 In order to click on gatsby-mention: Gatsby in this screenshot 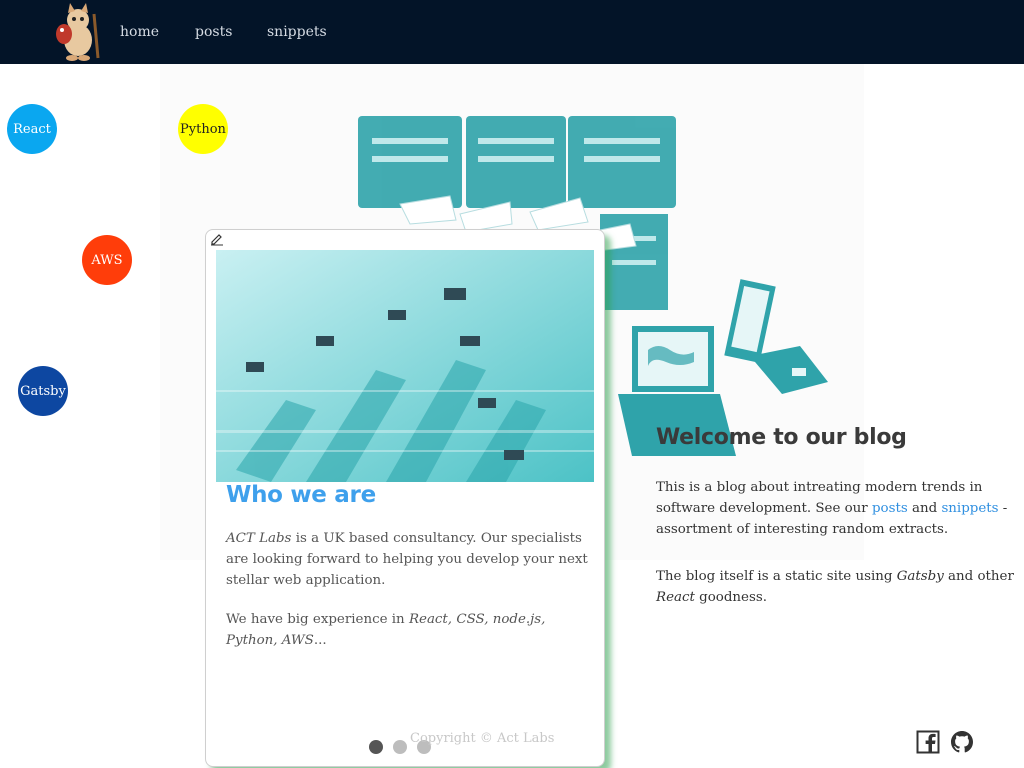, I will do `click(920, 576)`.